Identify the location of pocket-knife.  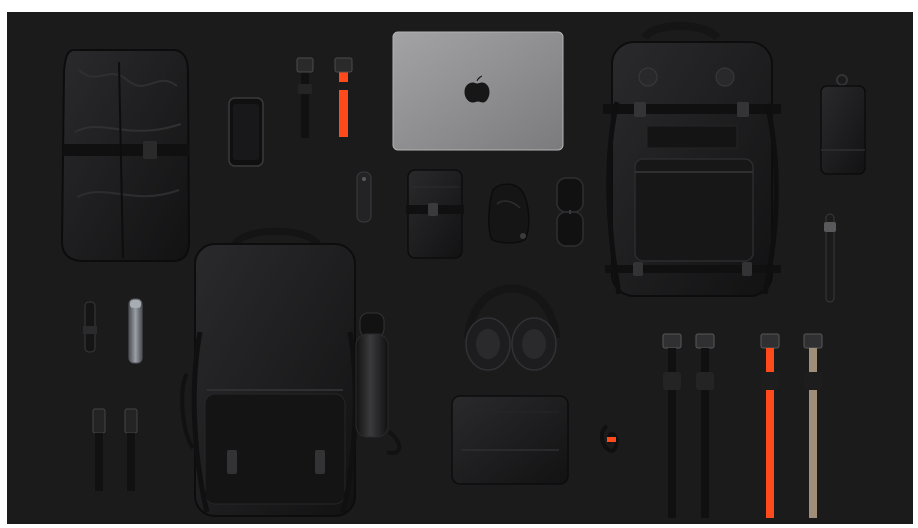
(364, 197).